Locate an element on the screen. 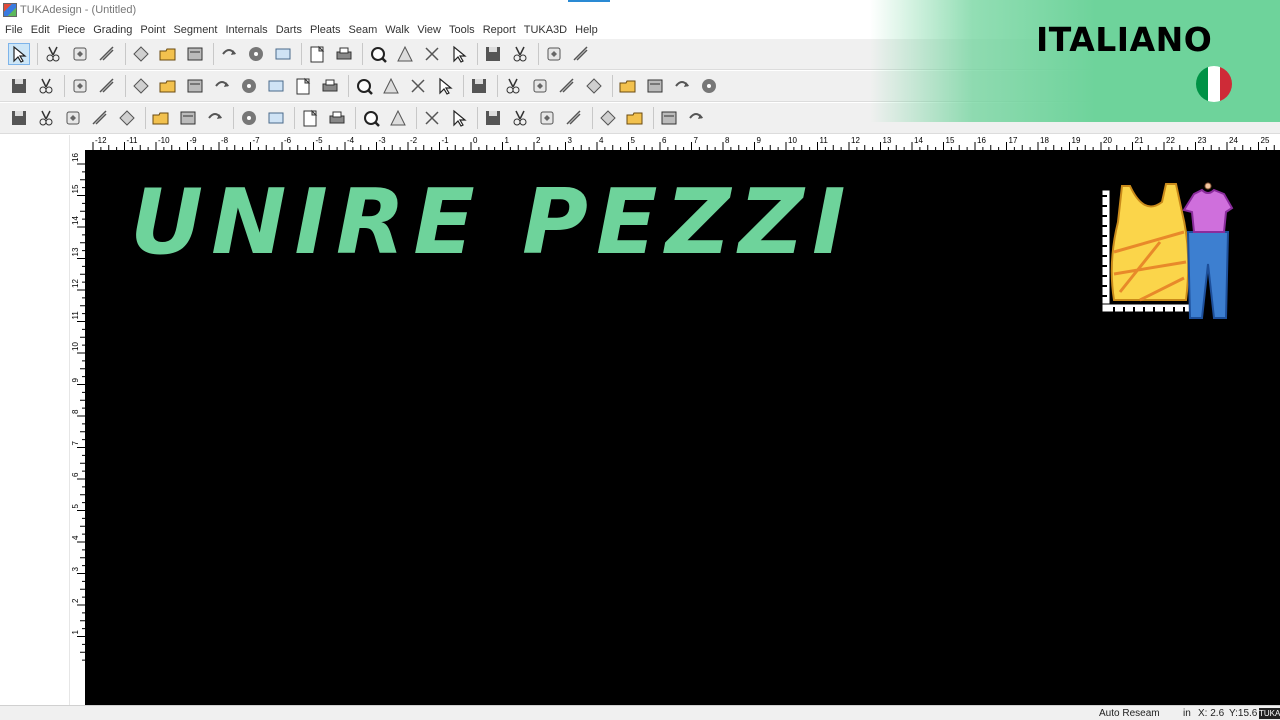 This screenshot has width=1280, height=720. walk-tool-icon is located at coordinates (574, 118).